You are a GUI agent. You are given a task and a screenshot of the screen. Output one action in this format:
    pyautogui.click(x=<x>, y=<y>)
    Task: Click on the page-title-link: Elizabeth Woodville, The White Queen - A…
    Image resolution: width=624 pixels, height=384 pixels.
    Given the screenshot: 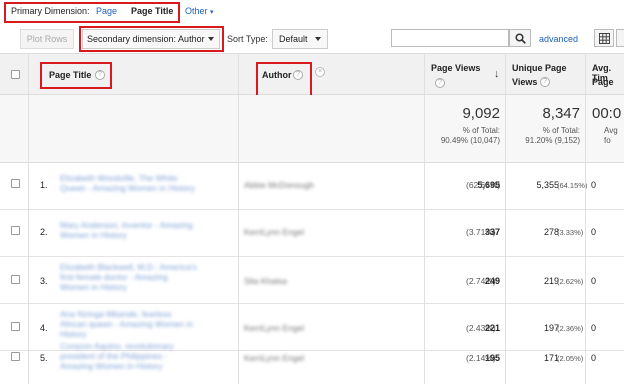 What is the action you would take?
    pyautogui.click(x=146, y=183)
    